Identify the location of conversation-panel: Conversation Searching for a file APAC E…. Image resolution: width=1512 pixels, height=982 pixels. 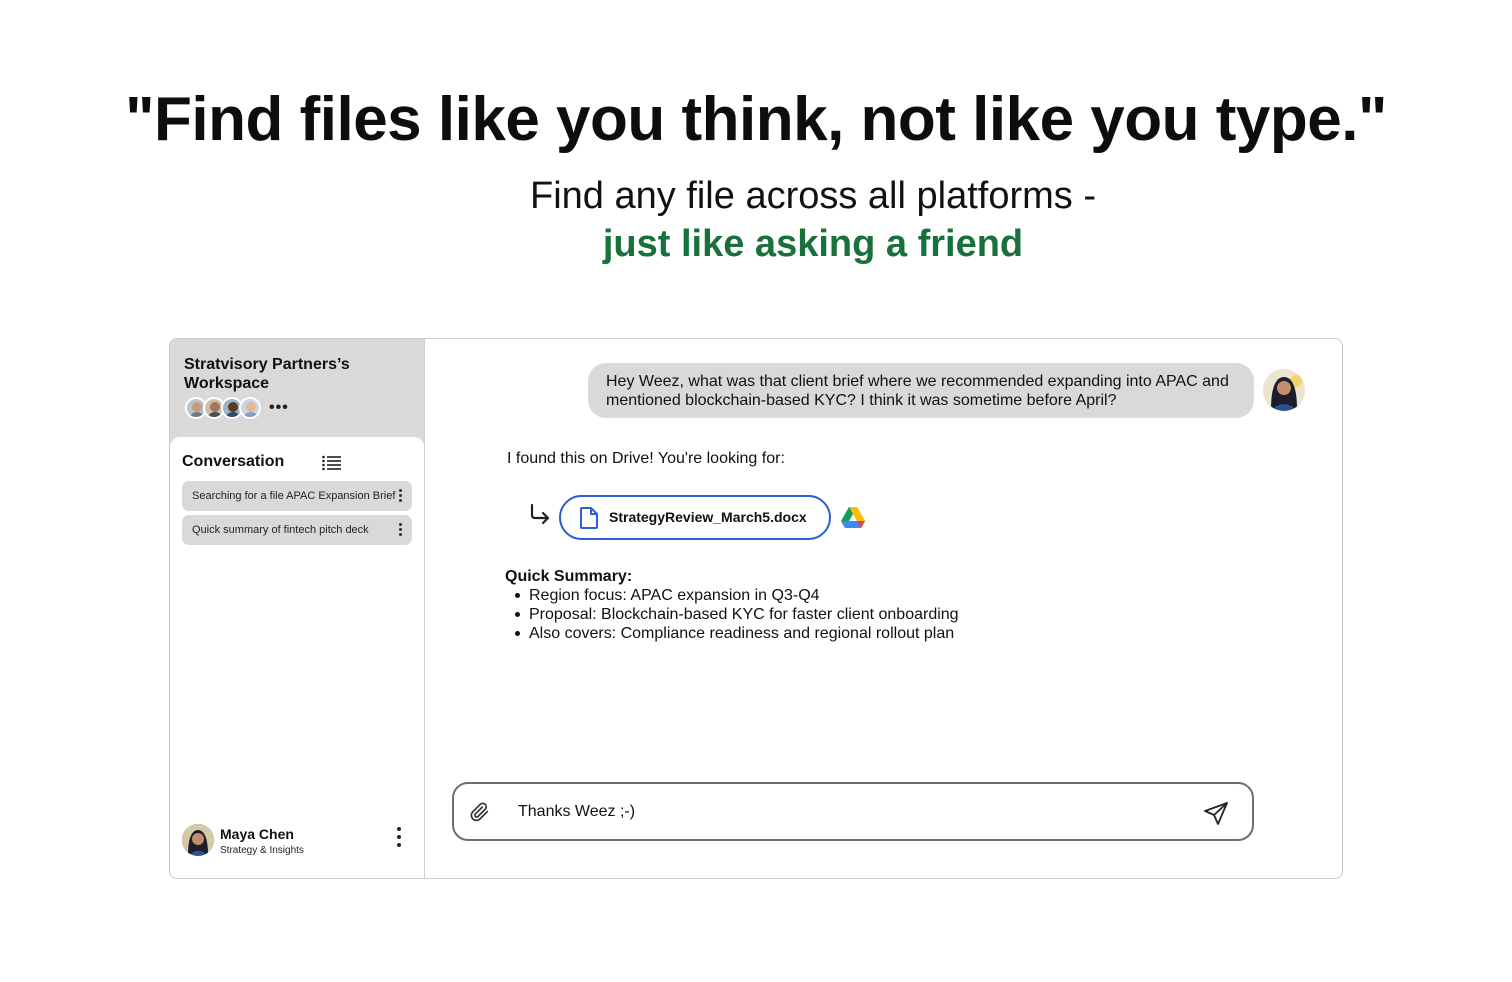
(297, 657).